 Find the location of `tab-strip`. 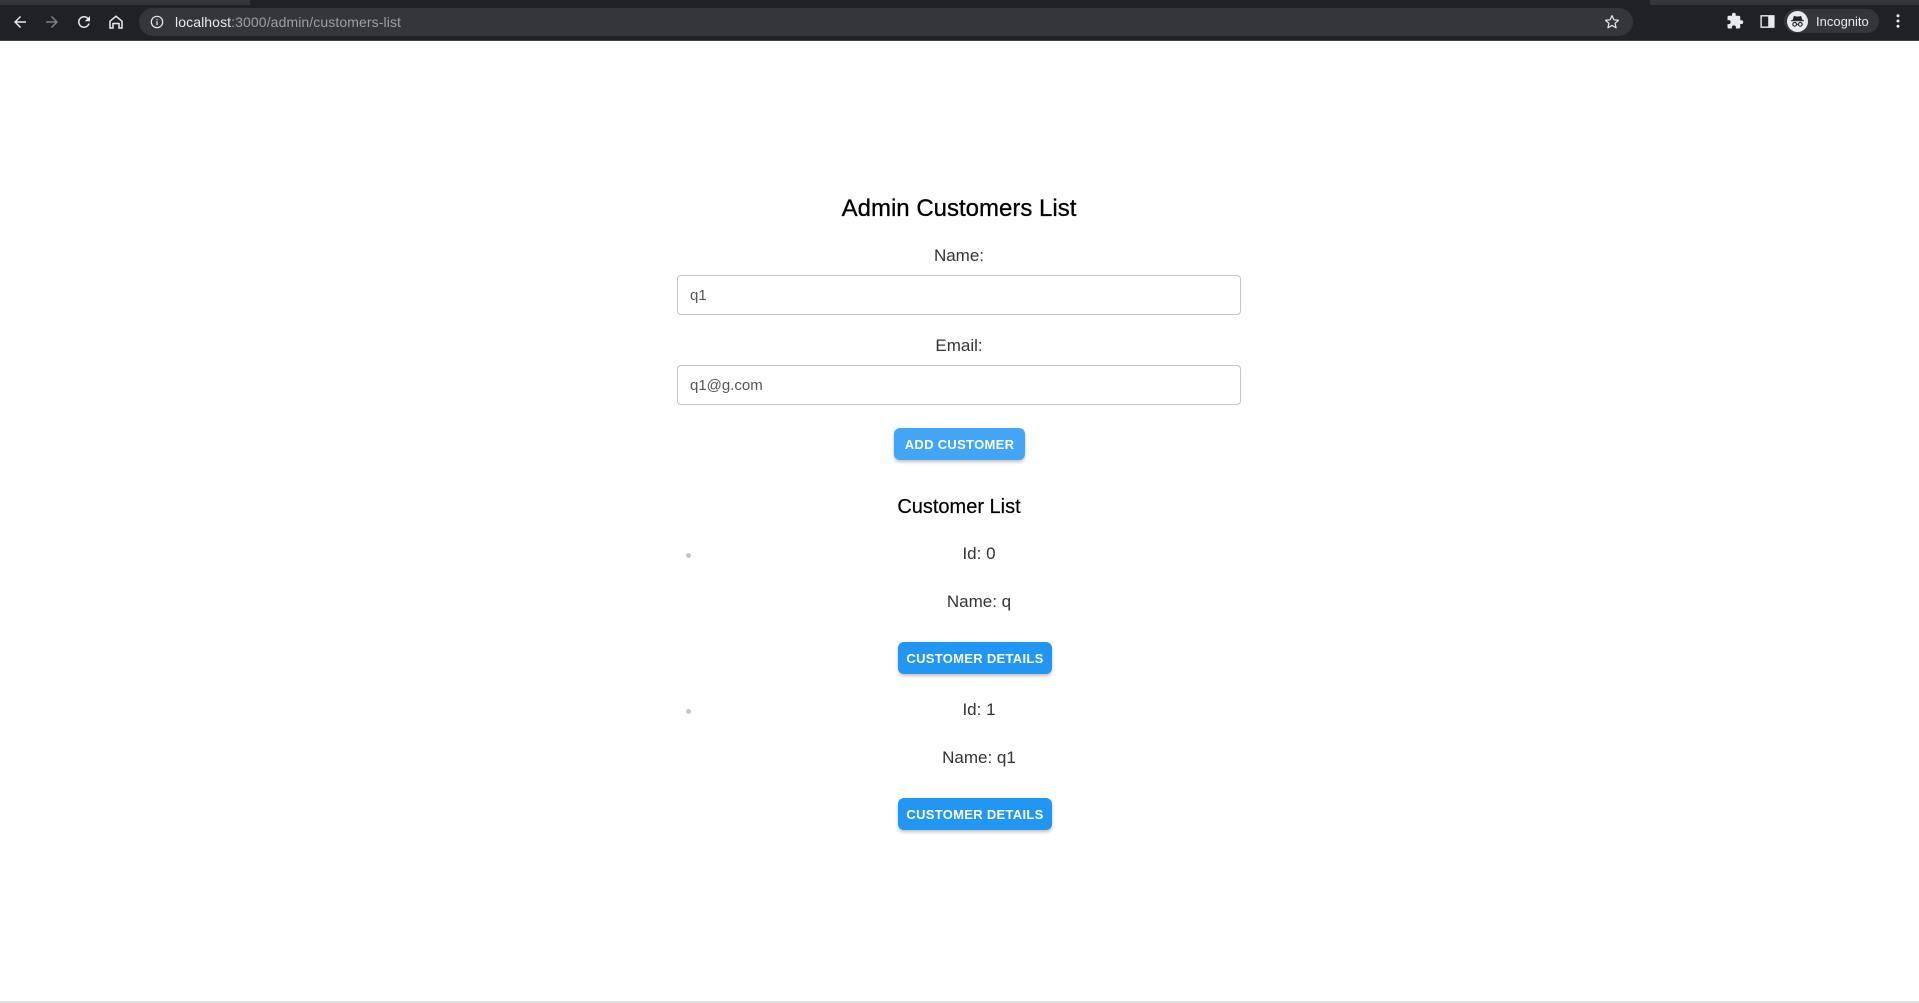

tab-strip is located at coordinates (959, 2).